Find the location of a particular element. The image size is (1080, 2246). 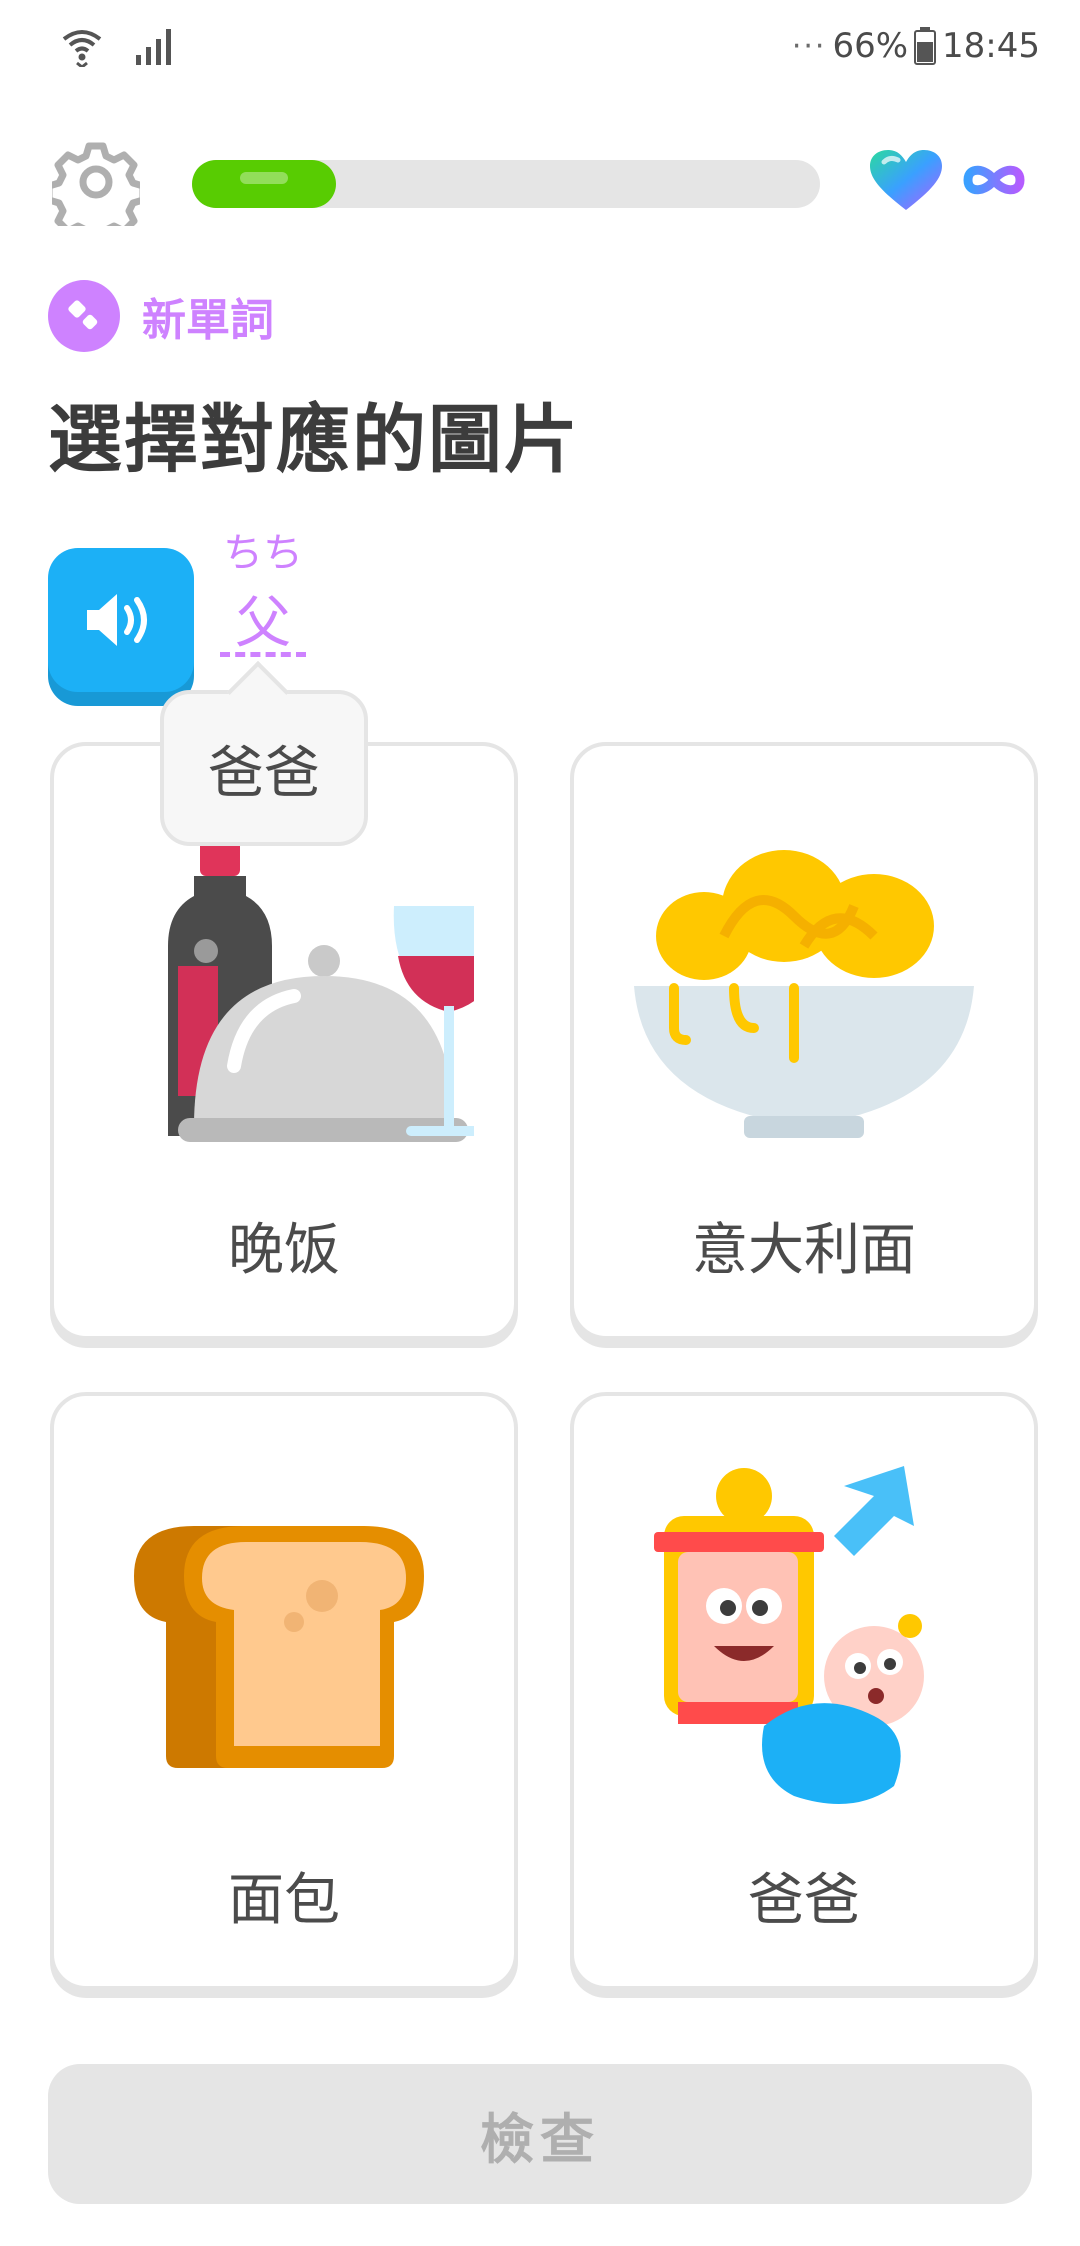

unlimited-hearts-indicator is located at coordinates (994, 180).